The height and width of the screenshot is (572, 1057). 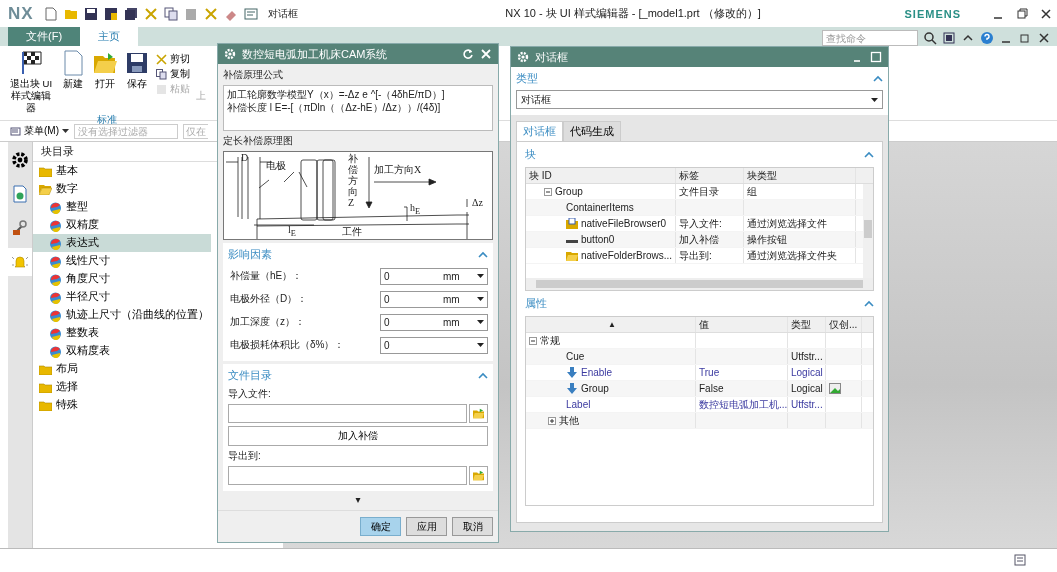 I want to click on ribbon-tab: 主页, so click(x=109, y=36).